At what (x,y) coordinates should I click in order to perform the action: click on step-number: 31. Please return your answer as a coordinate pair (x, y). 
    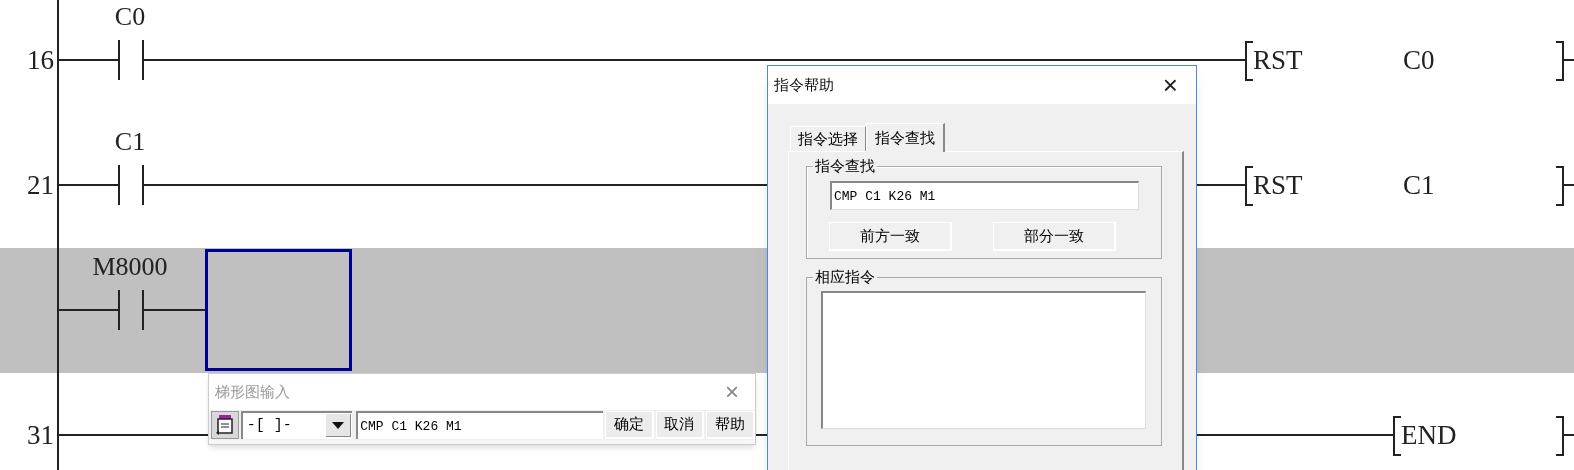
    Looking at the image, I should click on (40, 435).